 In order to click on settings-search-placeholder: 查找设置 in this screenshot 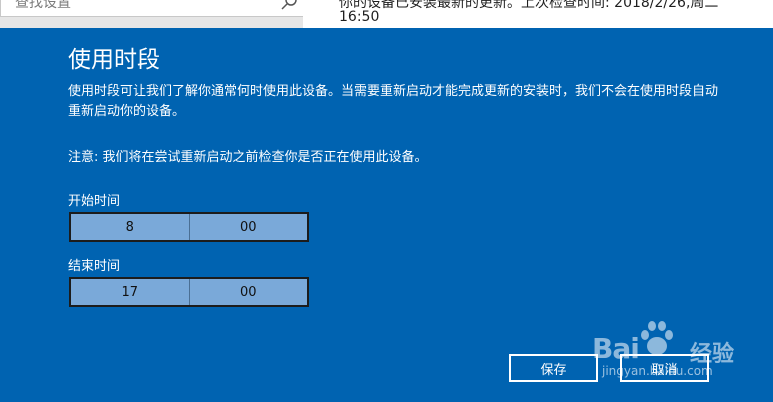, I will do `click(43, 5)`.